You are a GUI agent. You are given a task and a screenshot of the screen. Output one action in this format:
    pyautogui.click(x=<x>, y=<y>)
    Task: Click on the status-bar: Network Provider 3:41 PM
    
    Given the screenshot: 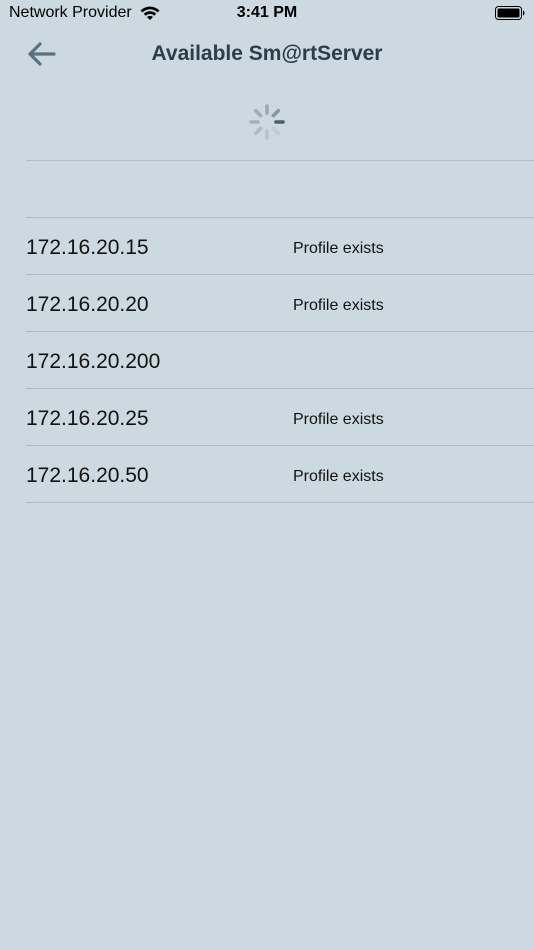 What is the action you would take?
    pyautogui.click(x=267, y=14)
    